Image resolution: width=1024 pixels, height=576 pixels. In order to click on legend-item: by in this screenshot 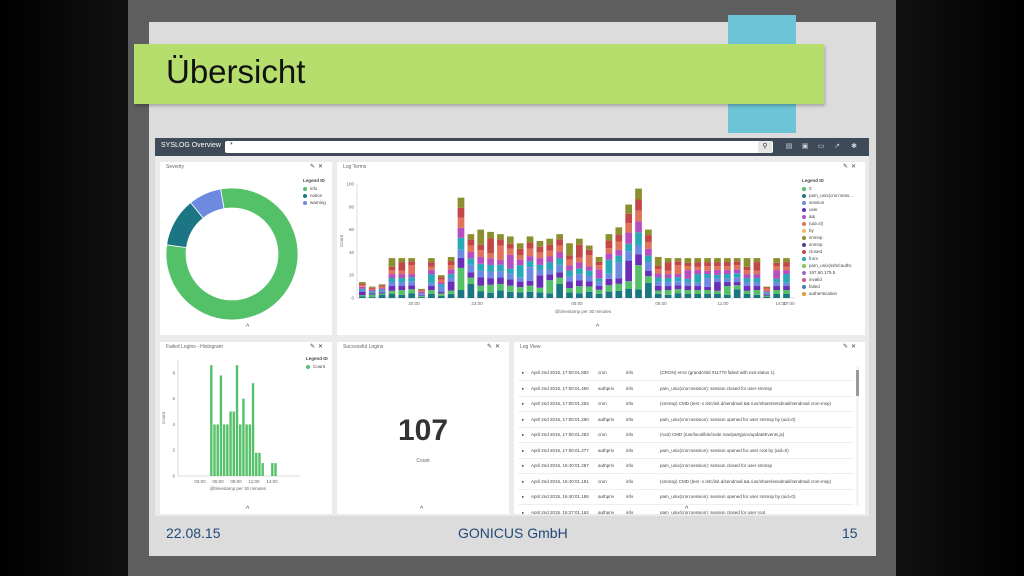, I will do `click(827, 230)`.